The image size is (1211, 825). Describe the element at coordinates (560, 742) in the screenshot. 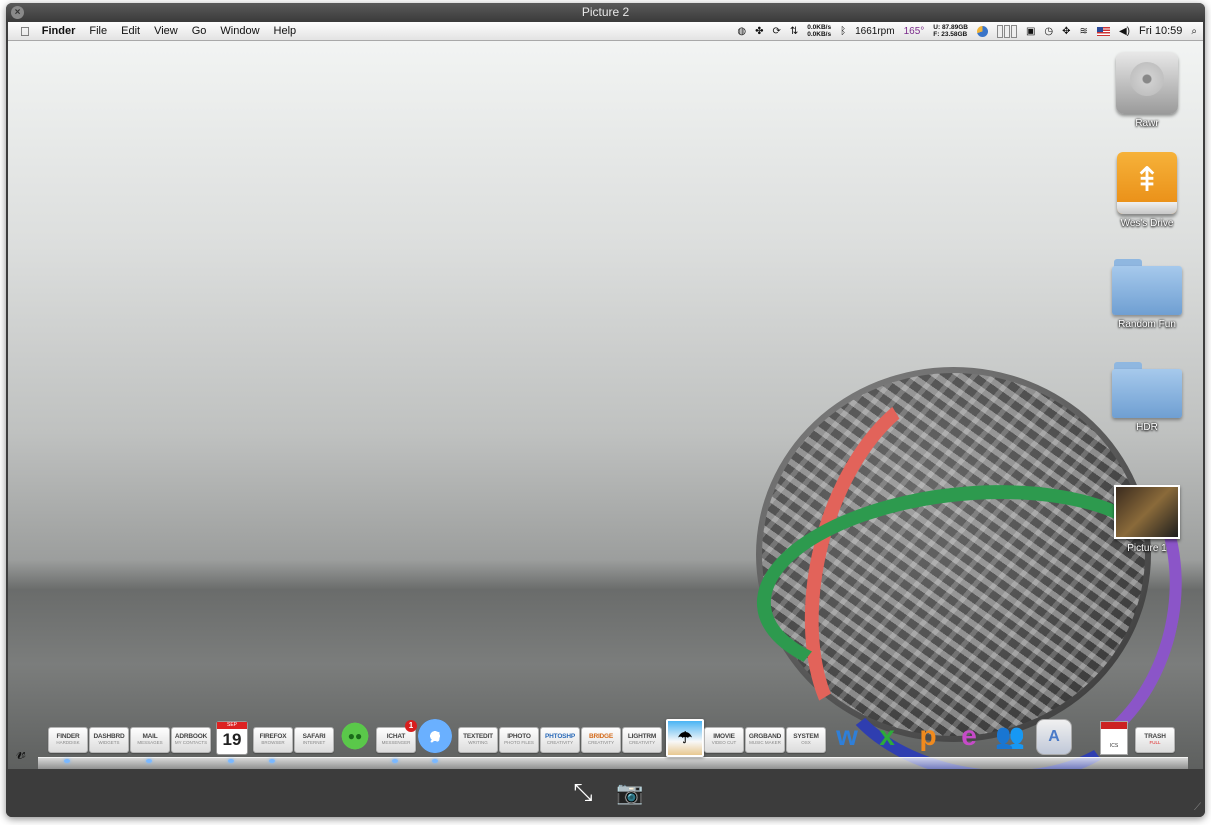

I see `dock-item-photoshop: PHTOSHP CREATIVITY` at that location.